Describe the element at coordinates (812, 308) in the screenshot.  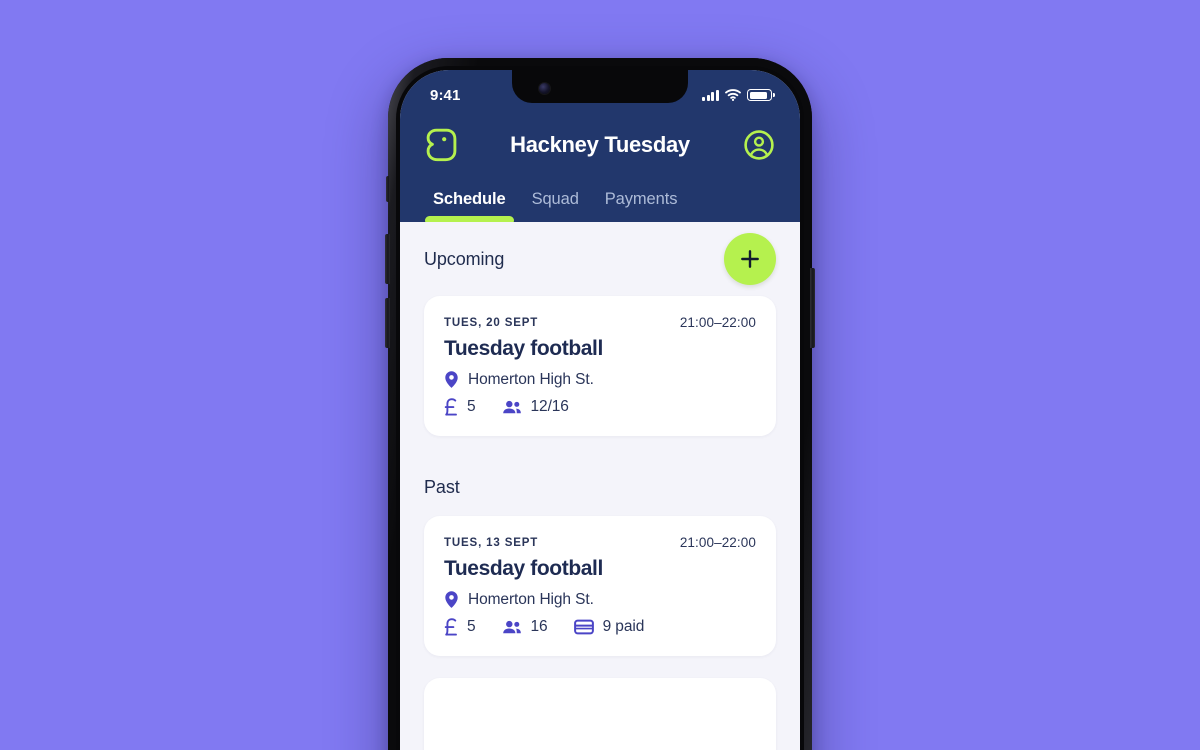
I see `power-button` at that location.